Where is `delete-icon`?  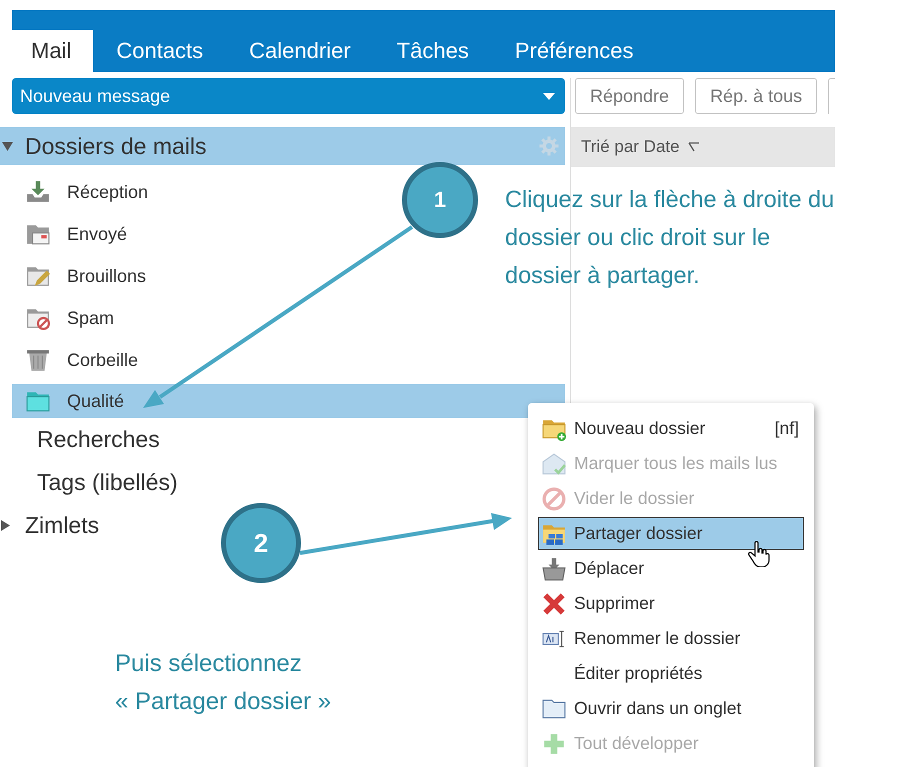 delete-icon is located at coordinates (554, 604).